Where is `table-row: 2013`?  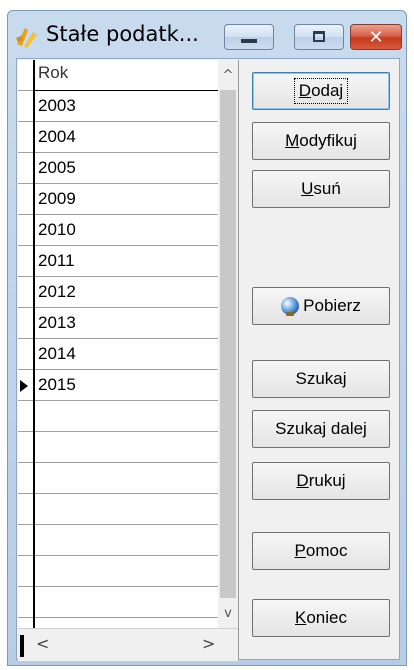 table-row: 2013 is located at coordinates (118, 323).